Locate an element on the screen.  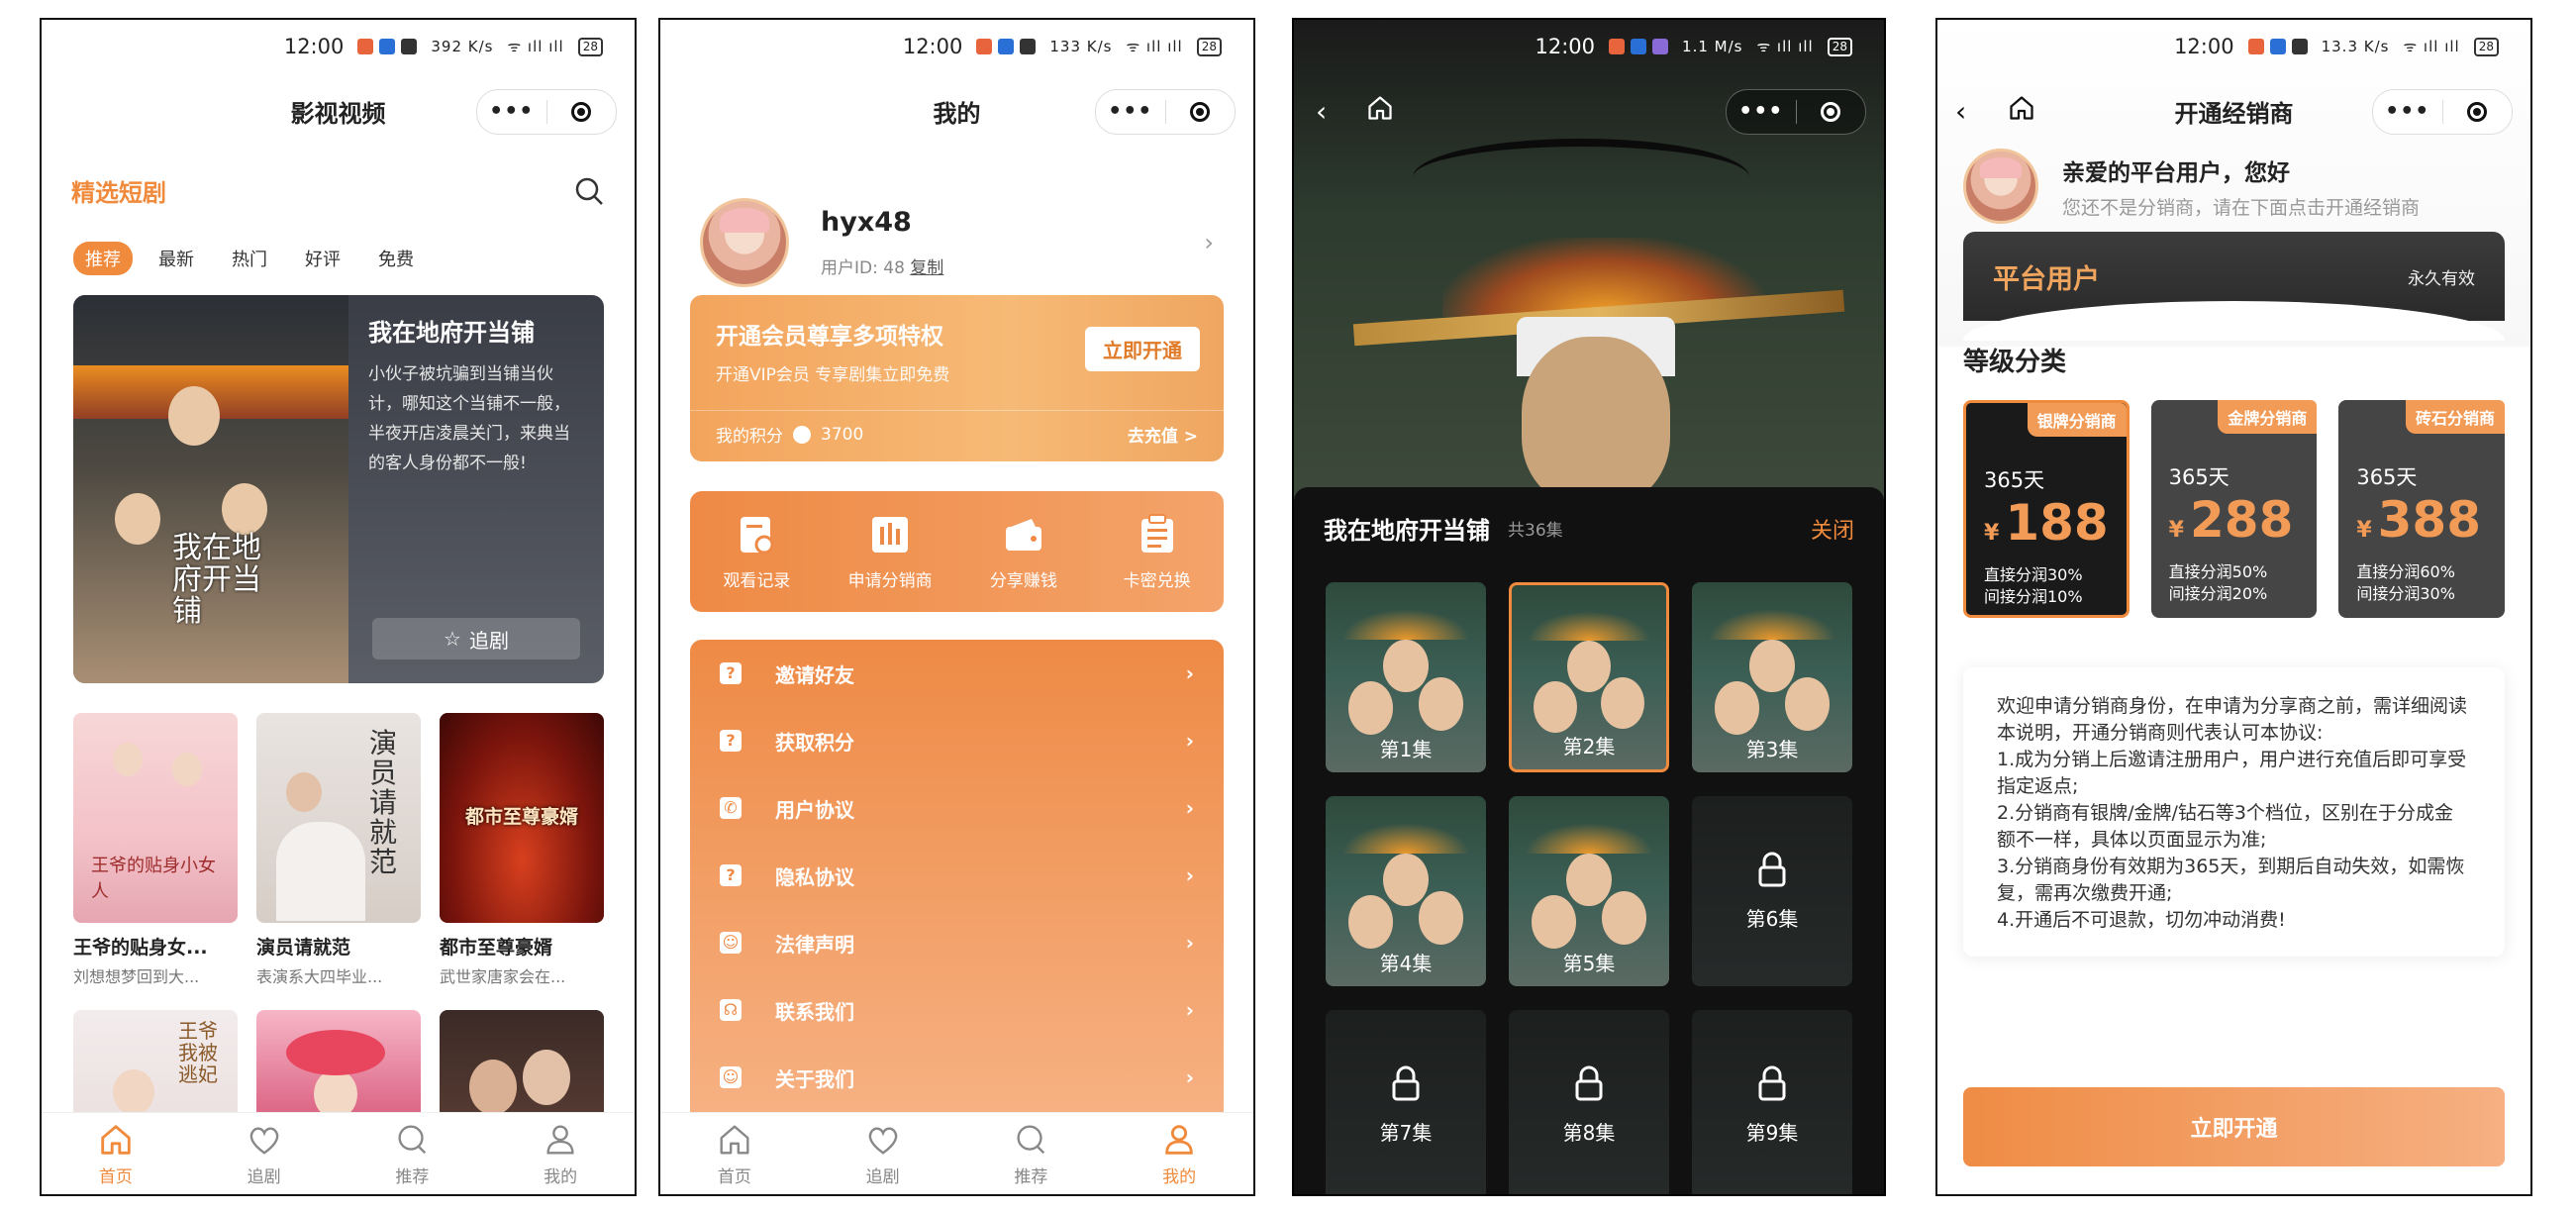
username: hyx48 is located at coordinates (867, 222).